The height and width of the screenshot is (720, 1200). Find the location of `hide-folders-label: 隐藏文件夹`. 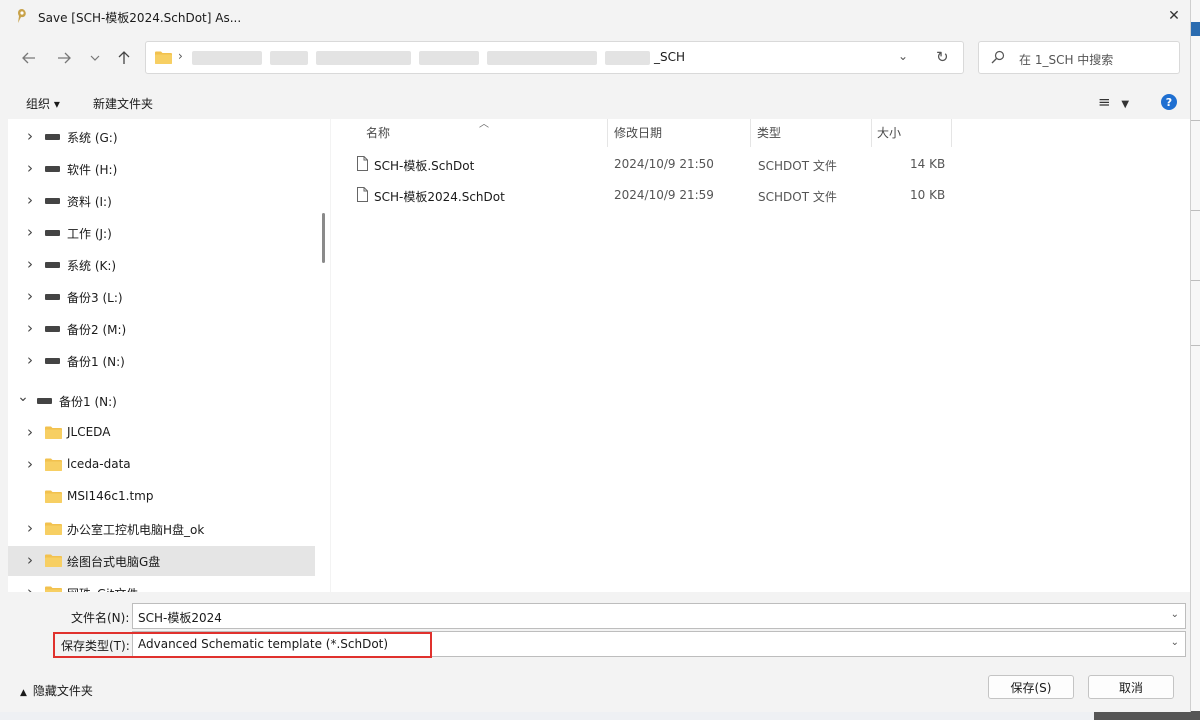

hide-folders-label: 隐藏文件夹 is located at coordinates (62, 691).